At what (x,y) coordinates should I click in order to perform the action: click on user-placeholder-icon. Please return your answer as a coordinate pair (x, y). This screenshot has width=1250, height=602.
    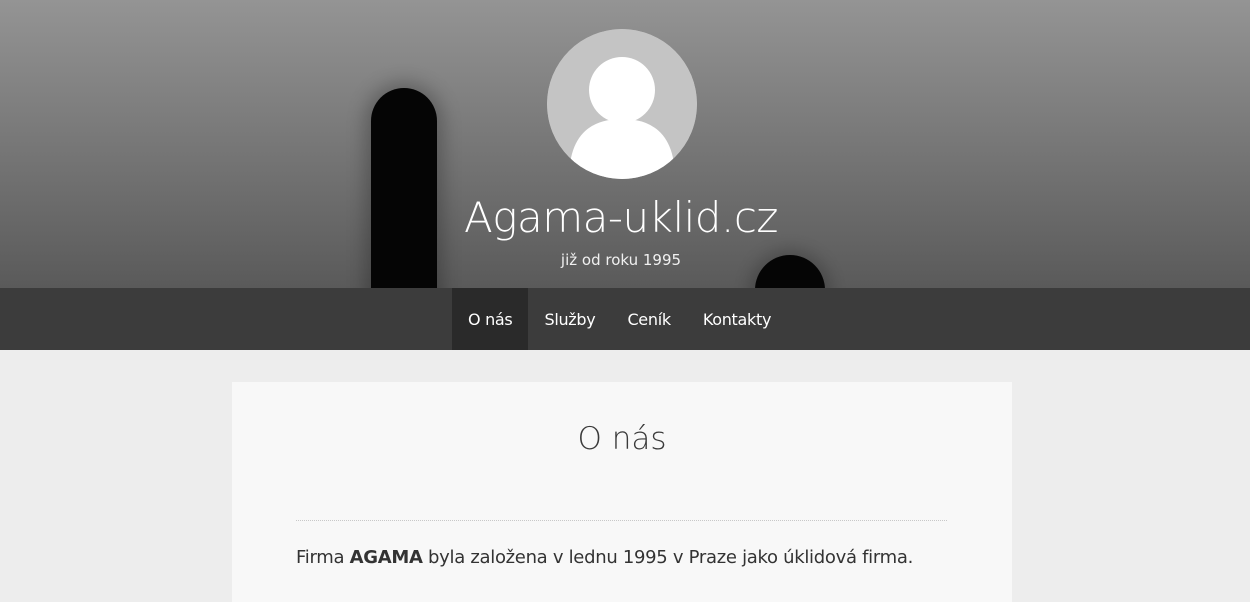
    Looking at the image, I should click on (622, 104).